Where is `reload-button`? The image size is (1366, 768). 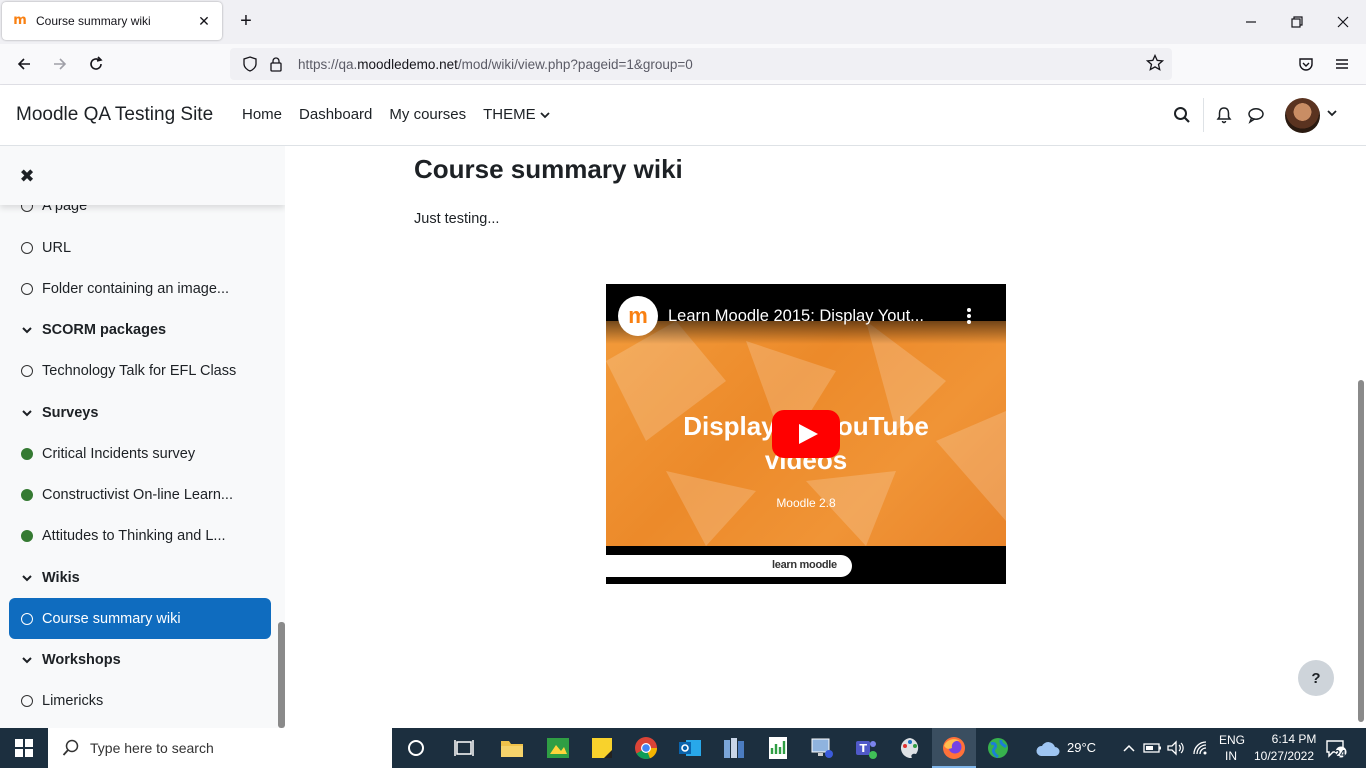 reload-button is located at coordinates (96, 64).